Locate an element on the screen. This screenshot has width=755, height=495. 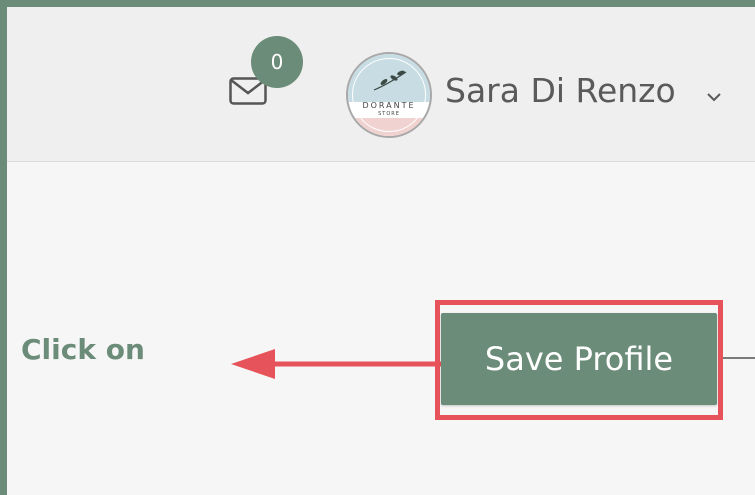
leaf-icon is located at coordinates (390, 80).